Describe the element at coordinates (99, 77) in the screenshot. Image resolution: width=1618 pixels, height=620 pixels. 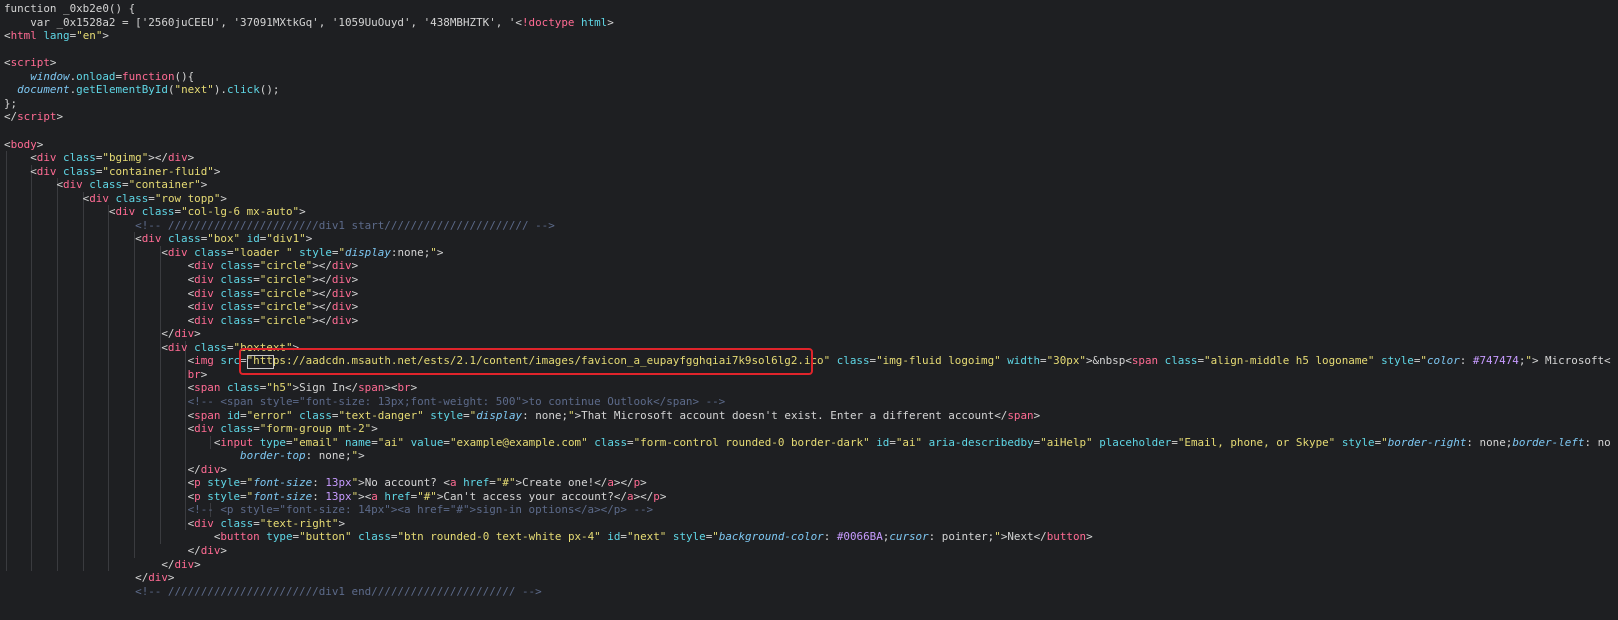
I see `code-line: window.onload=function(){` at that location.